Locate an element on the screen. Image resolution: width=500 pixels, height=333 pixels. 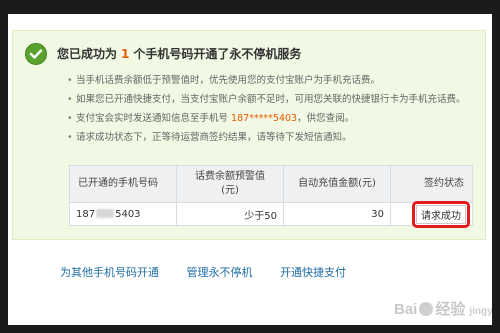
link-other-number: 为其他手机号码开通 is located at coordinates (109, 272).